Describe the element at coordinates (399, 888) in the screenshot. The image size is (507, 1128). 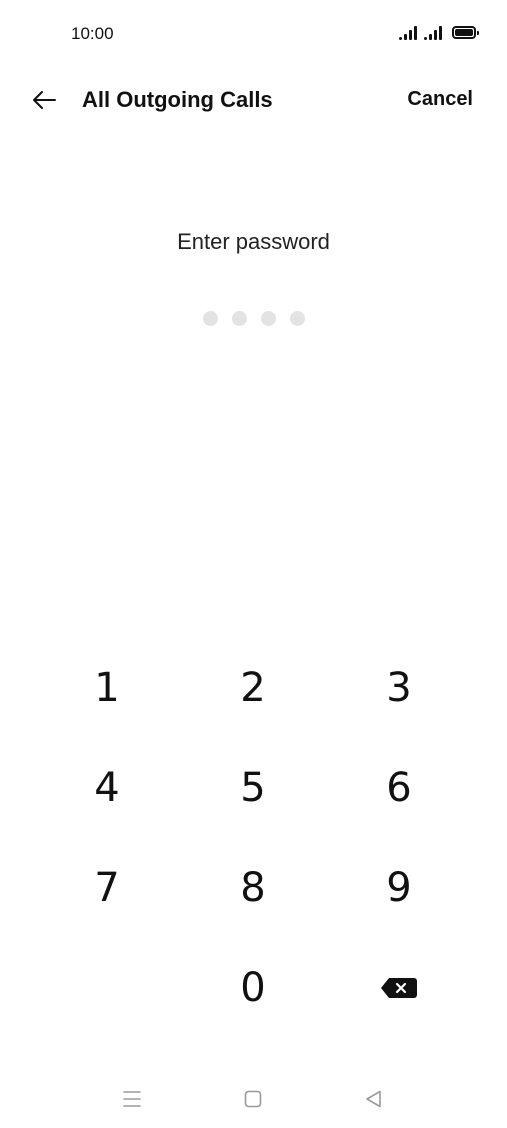
I see `key-9: 9` at that location.